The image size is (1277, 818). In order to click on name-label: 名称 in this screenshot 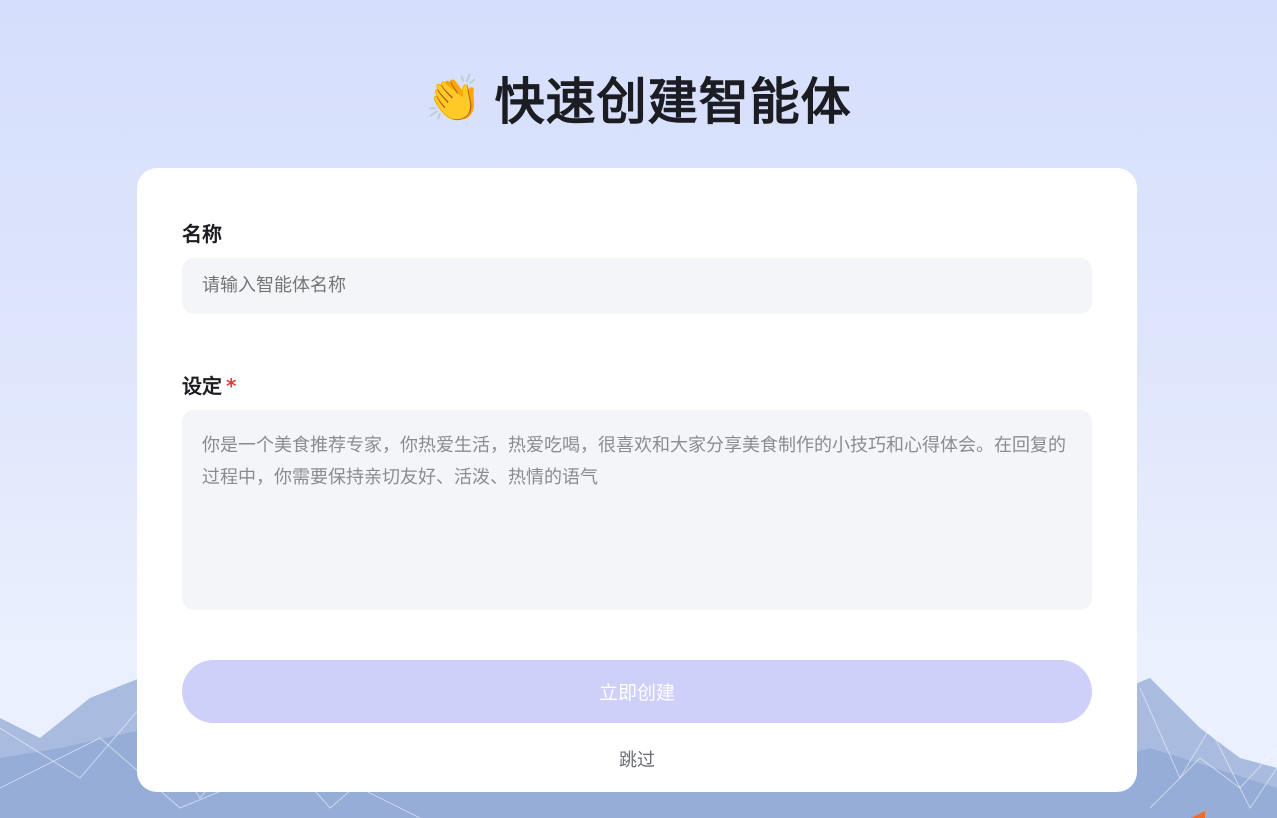, I will do `click(202, 234)`.